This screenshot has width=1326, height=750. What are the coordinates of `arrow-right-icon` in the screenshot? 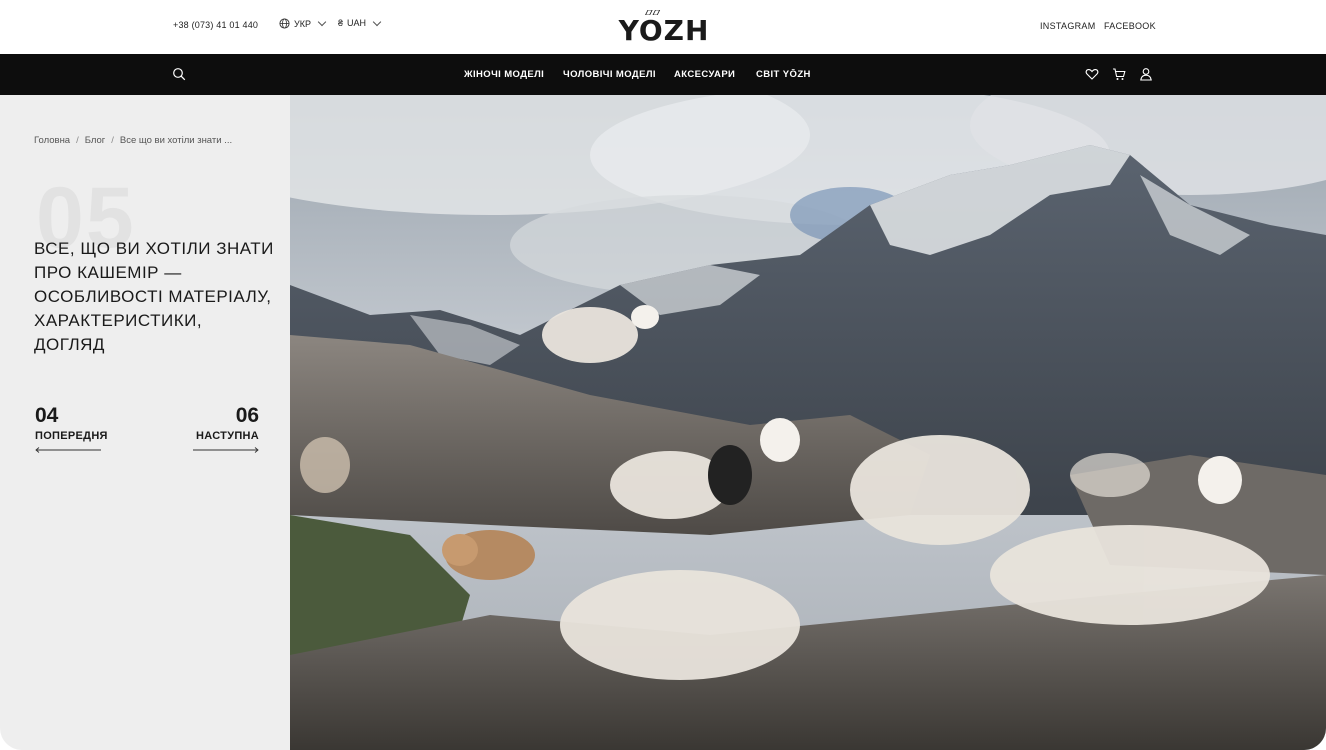 It's located at (226, 450).